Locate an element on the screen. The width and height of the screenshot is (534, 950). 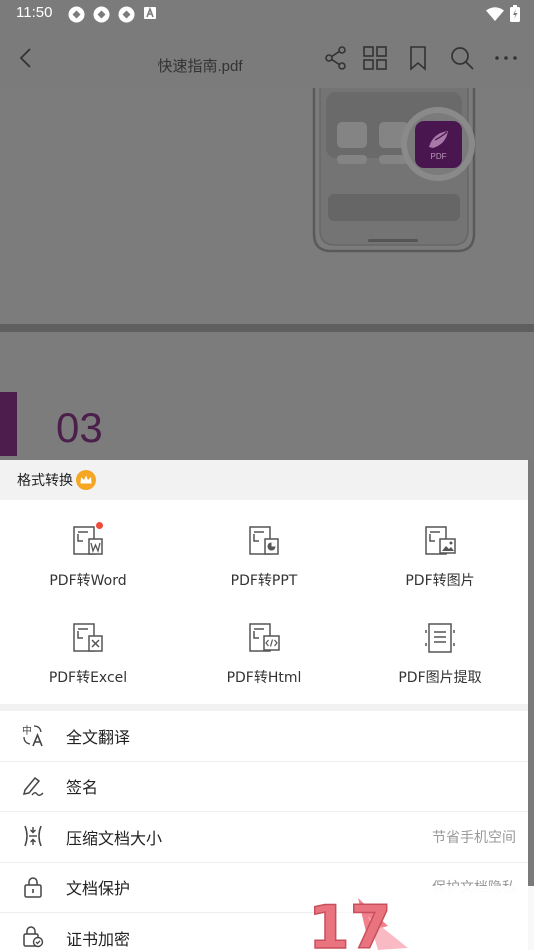
top-toolbar: 快速指南.pdf is located at coordinates (267, 58).